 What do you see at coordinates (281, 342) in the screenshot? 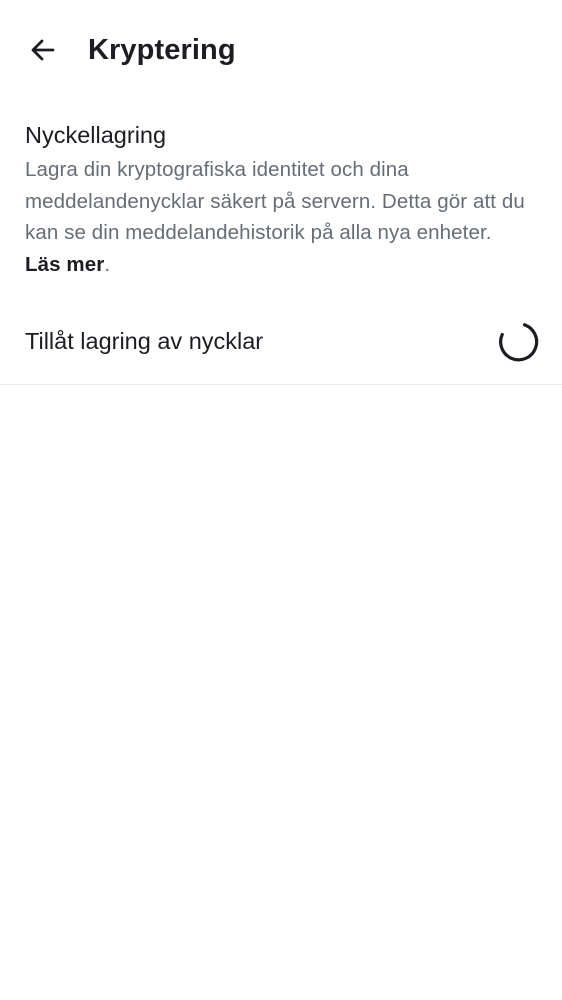
I see `allow-key-storage-row: Tillåt lagring av nycklar` at bounding box center [281, 342].